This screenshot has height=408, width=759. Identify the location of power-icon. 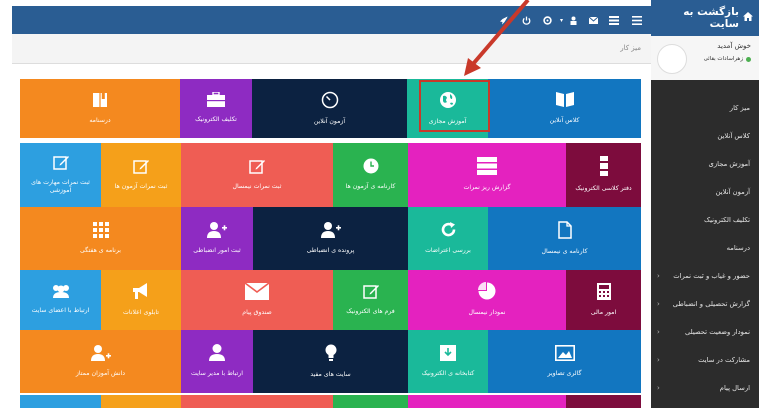
(526, 20).